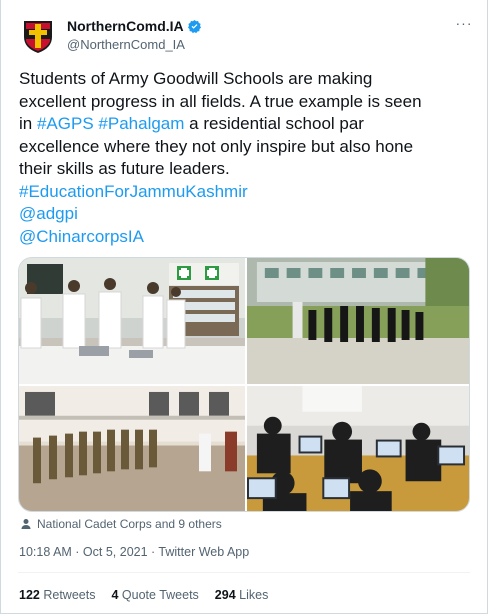 This screenshot has height=616, width=501. I want to click on mention-link: @ChinarcorpsIA, so click(244, 237).